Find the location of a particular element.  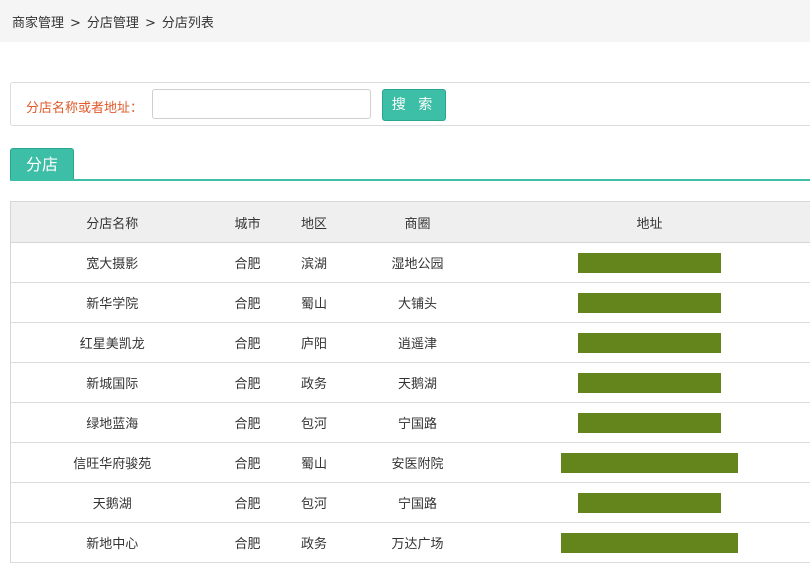

table-header-row: 分店名称 城市 地区 商圈 地址 is located at coordinates (410, 222).